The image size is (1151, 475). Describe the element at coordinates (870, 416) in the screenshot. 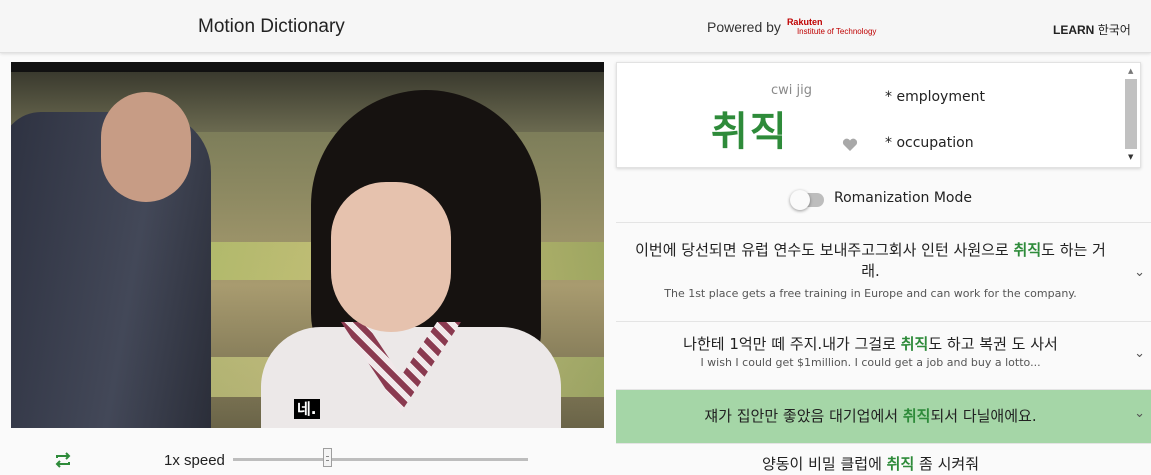

I see `sentence-korean: 쟤가 집안만 좋았음 대기업에서 취직되서 다닐애에요.` at that location.